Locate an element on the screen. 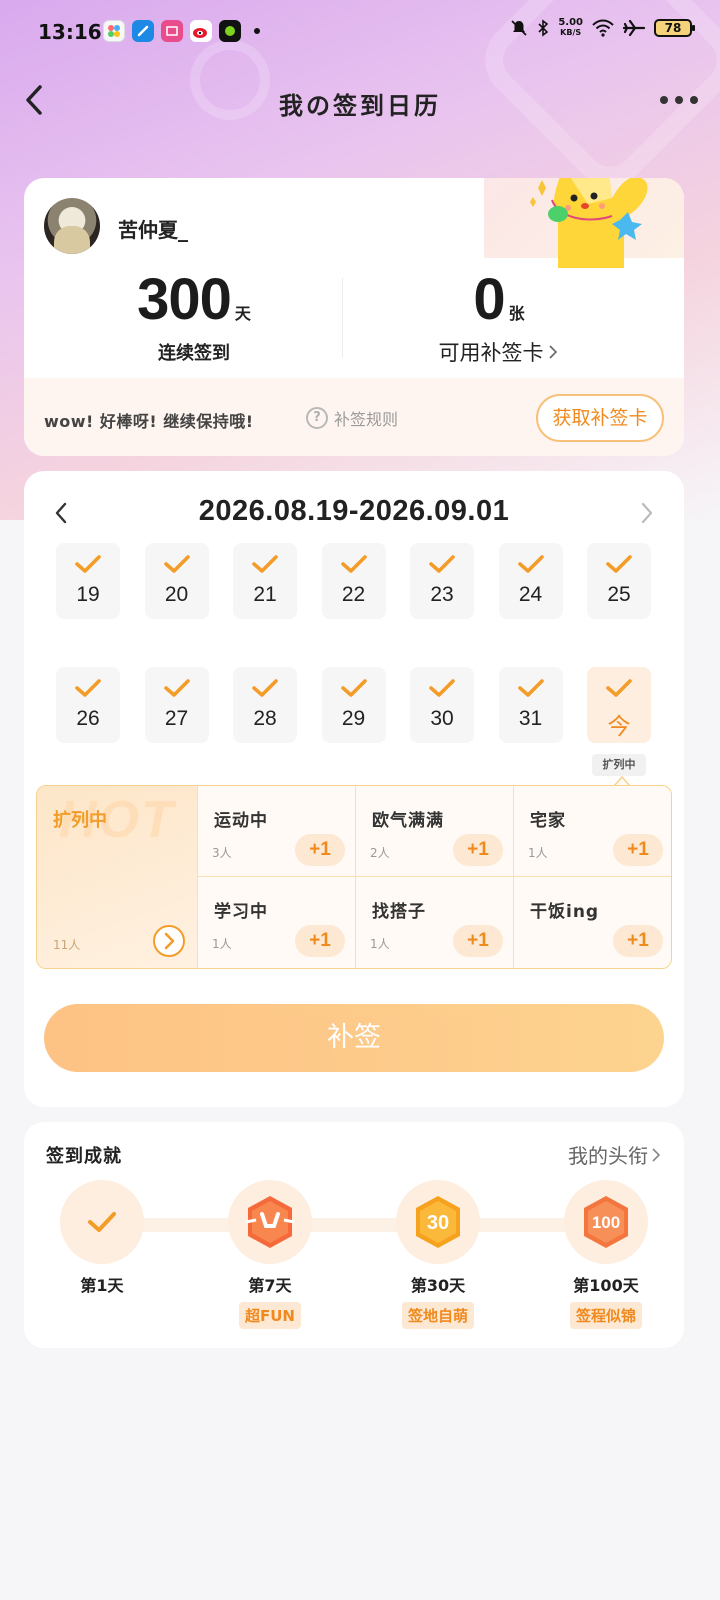  calendar-day-number: 19 is located at coordinates (88, 594).